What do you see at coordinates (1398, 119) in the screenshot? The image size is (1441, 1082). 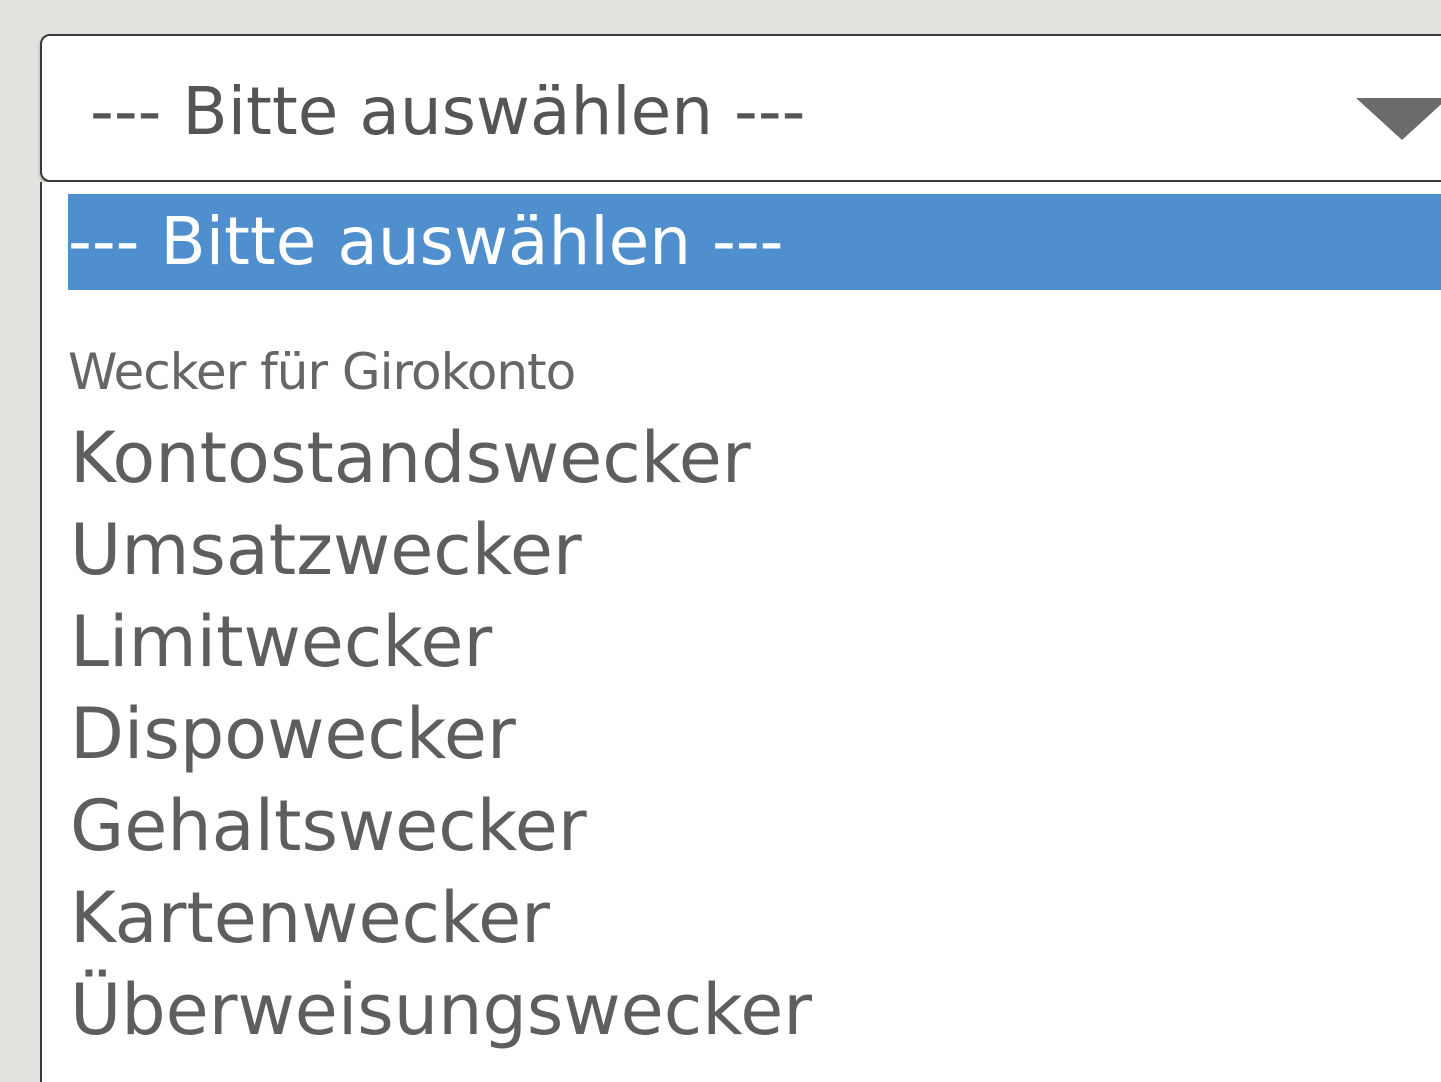 I see `chevron-down-icon` at bounding box center [1398, 119].